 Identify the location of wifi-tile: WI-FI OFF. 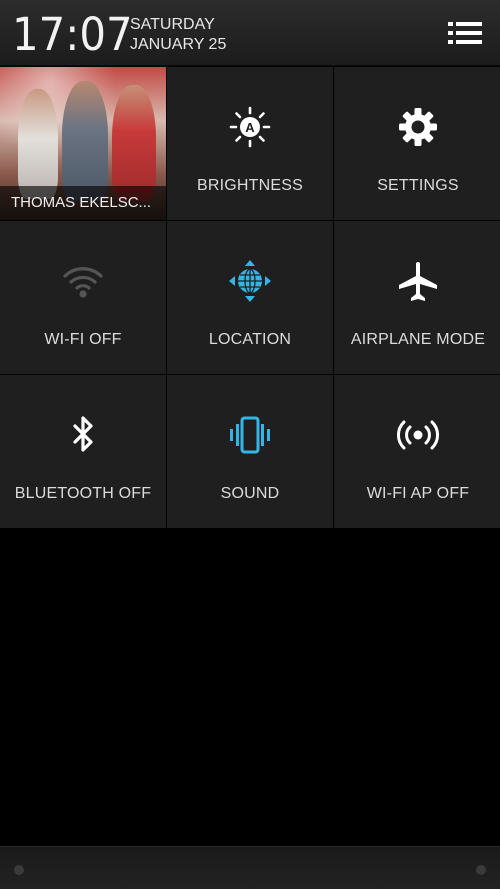
(83, 297).